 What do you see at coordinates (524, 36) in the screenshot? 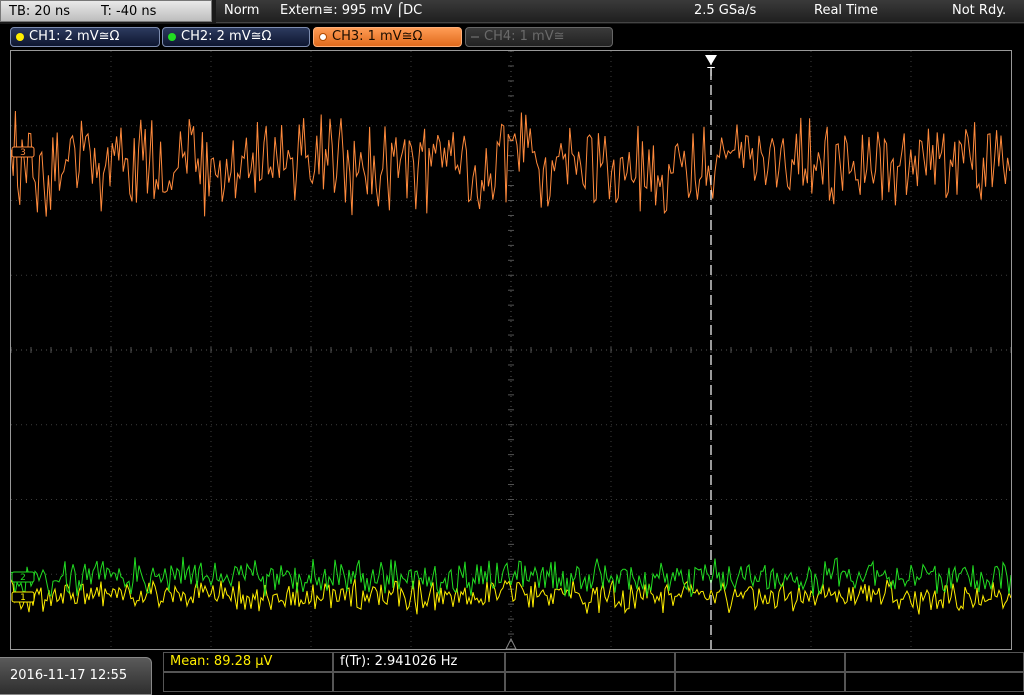
I see `tab-ch4-label: CH4: 1 mV≅` at bounding box center [524, 36].